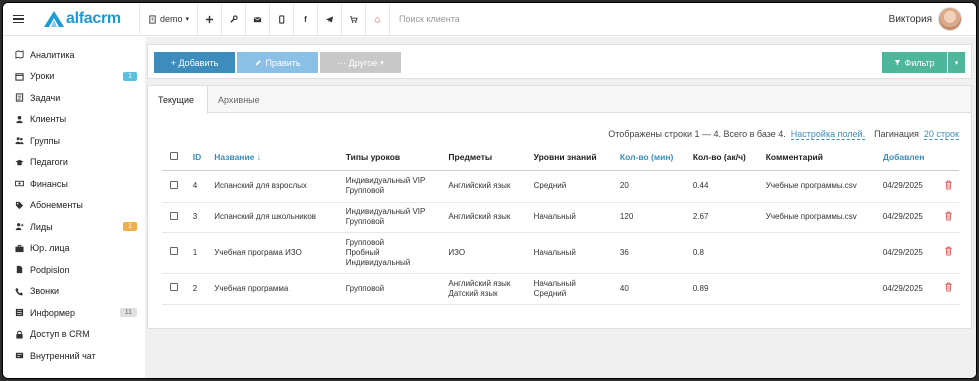 The image size is (979, 381). I want to click on sidebar-item-4: Клиенты, so click(74, 120).